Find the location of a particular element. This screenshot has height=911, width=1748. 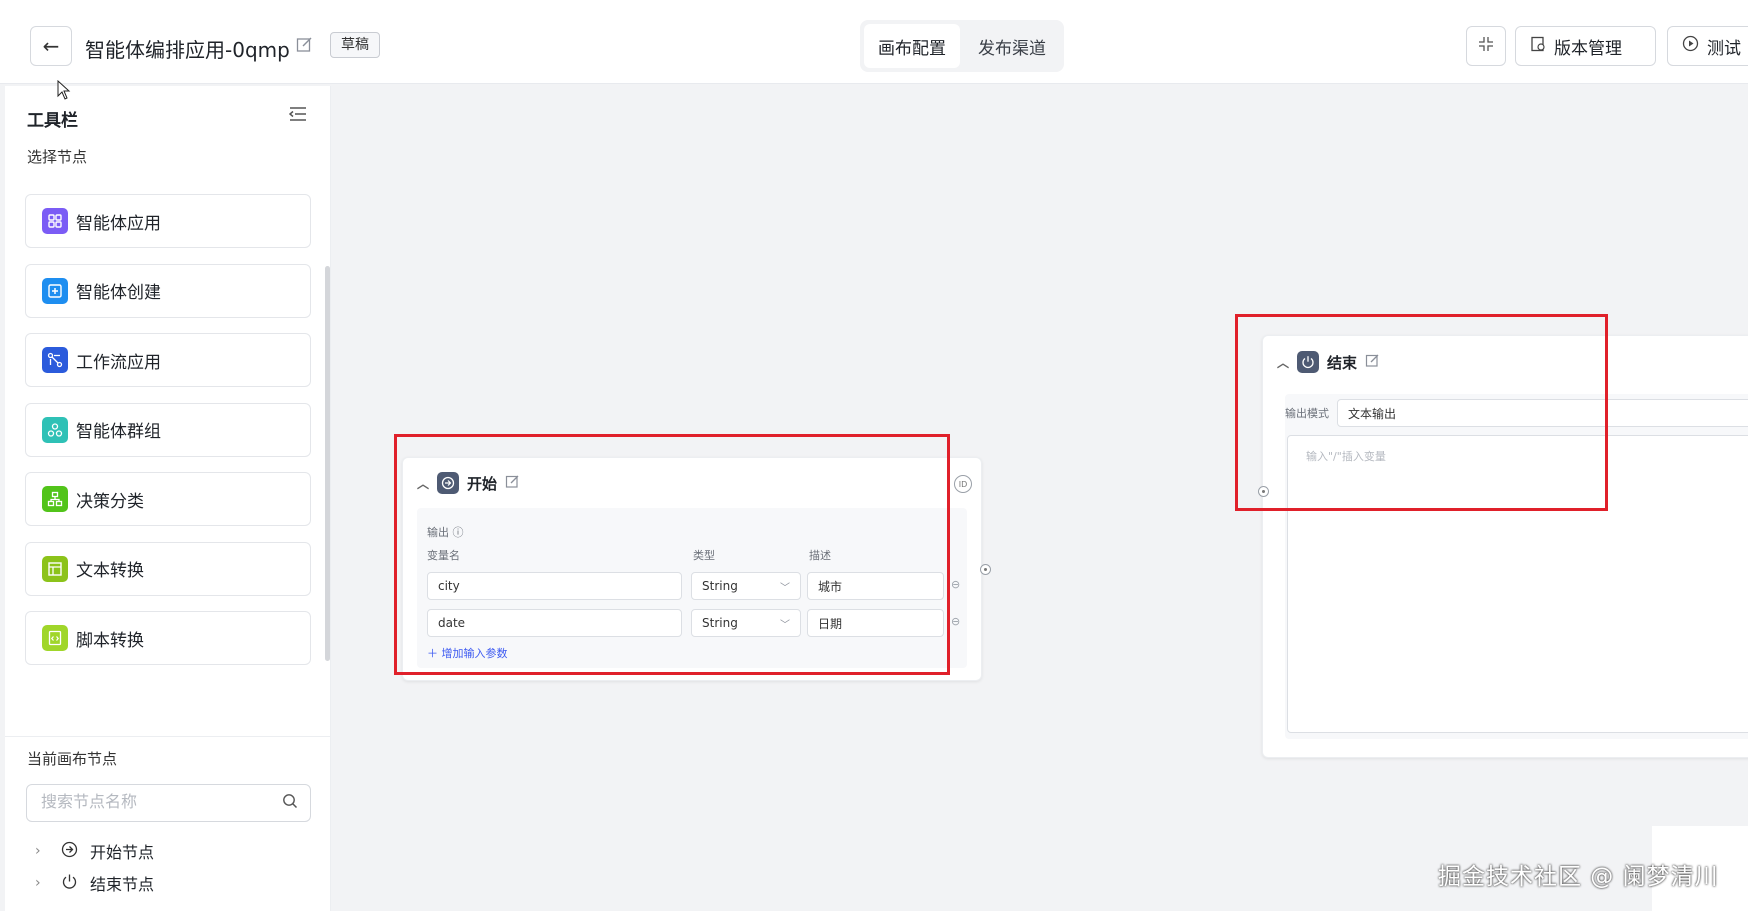

start-output-handle is located at coordinates (985, 569).